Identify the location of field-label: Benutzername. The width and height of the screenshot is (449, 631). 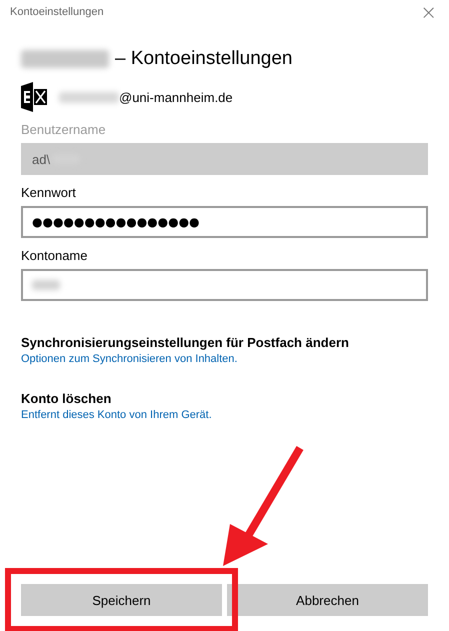
(64, 129).